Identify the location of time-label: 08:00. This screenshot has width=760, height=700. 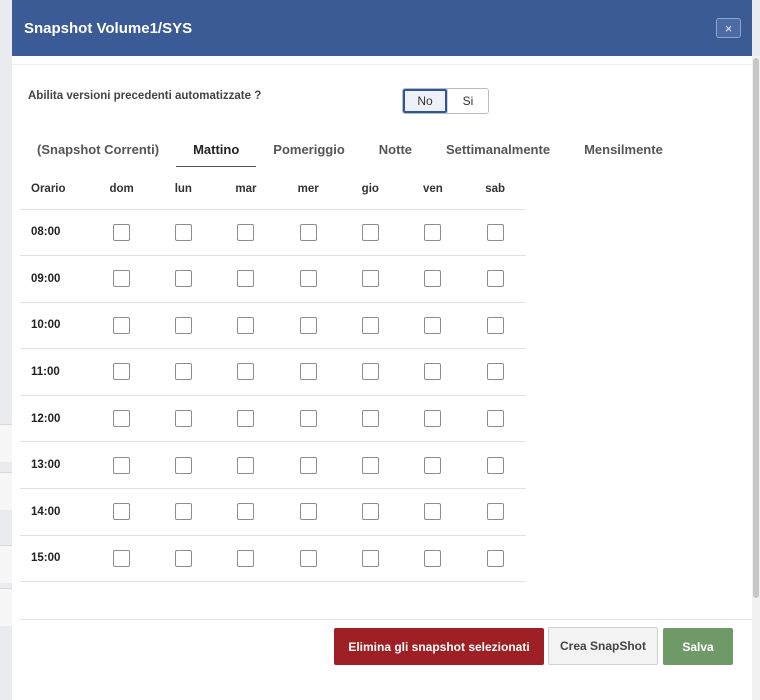
(56, 233).